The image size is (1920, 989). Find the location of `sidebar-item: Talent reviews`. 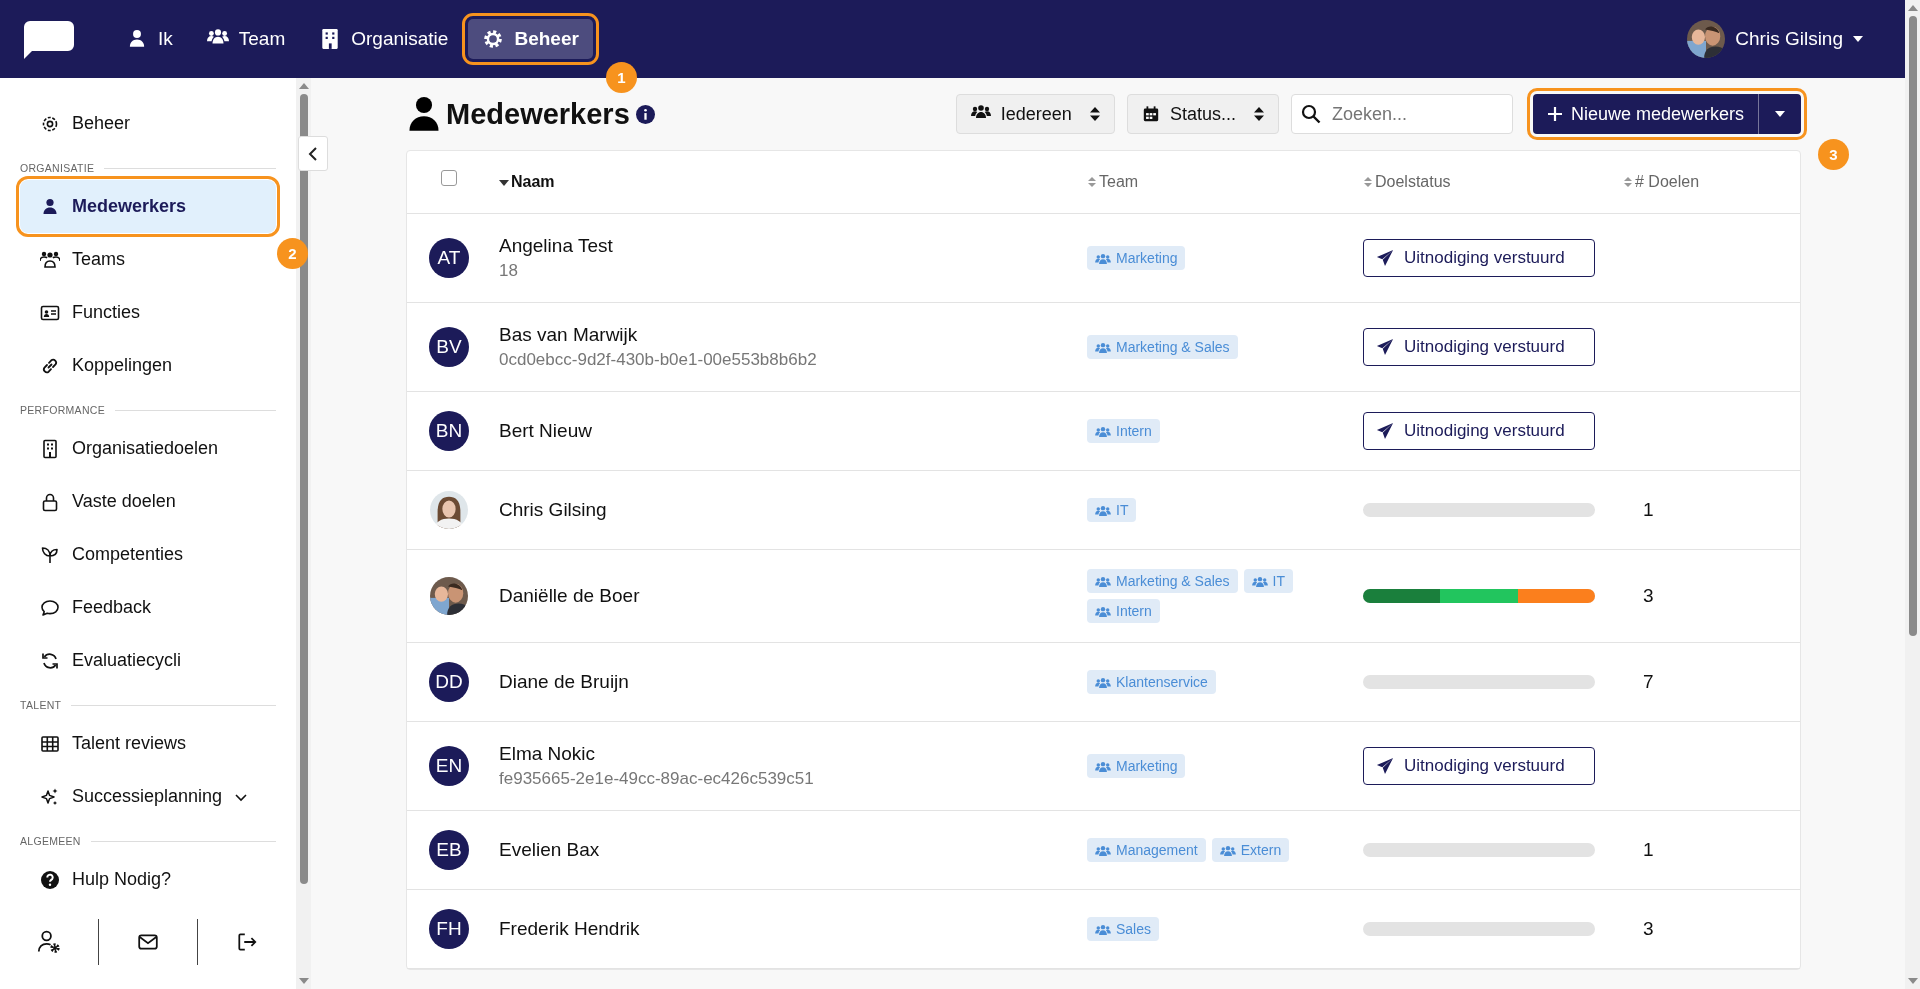

sidebar-item: Talent reviews is located at coordinates (148, 743).